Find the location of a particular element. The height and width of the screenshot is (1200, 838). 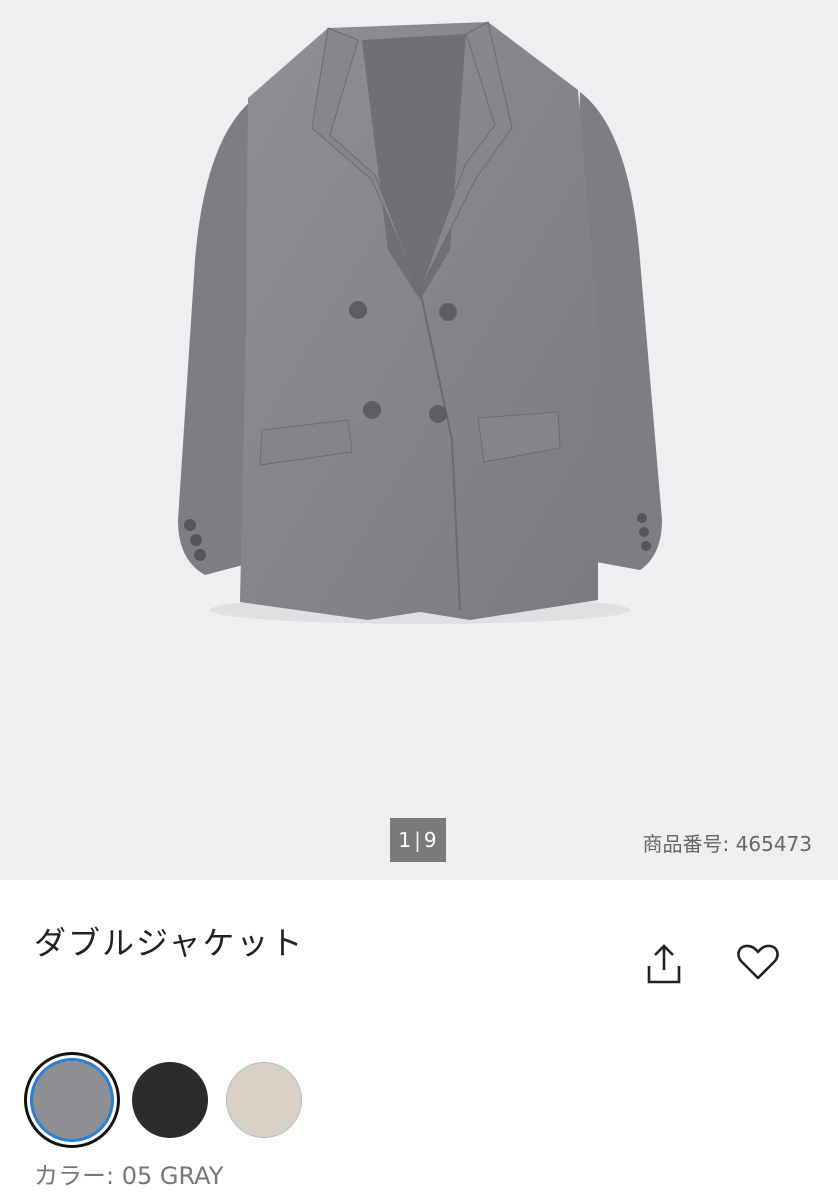

pager-current: 1 is located at coordinates (405, 840).